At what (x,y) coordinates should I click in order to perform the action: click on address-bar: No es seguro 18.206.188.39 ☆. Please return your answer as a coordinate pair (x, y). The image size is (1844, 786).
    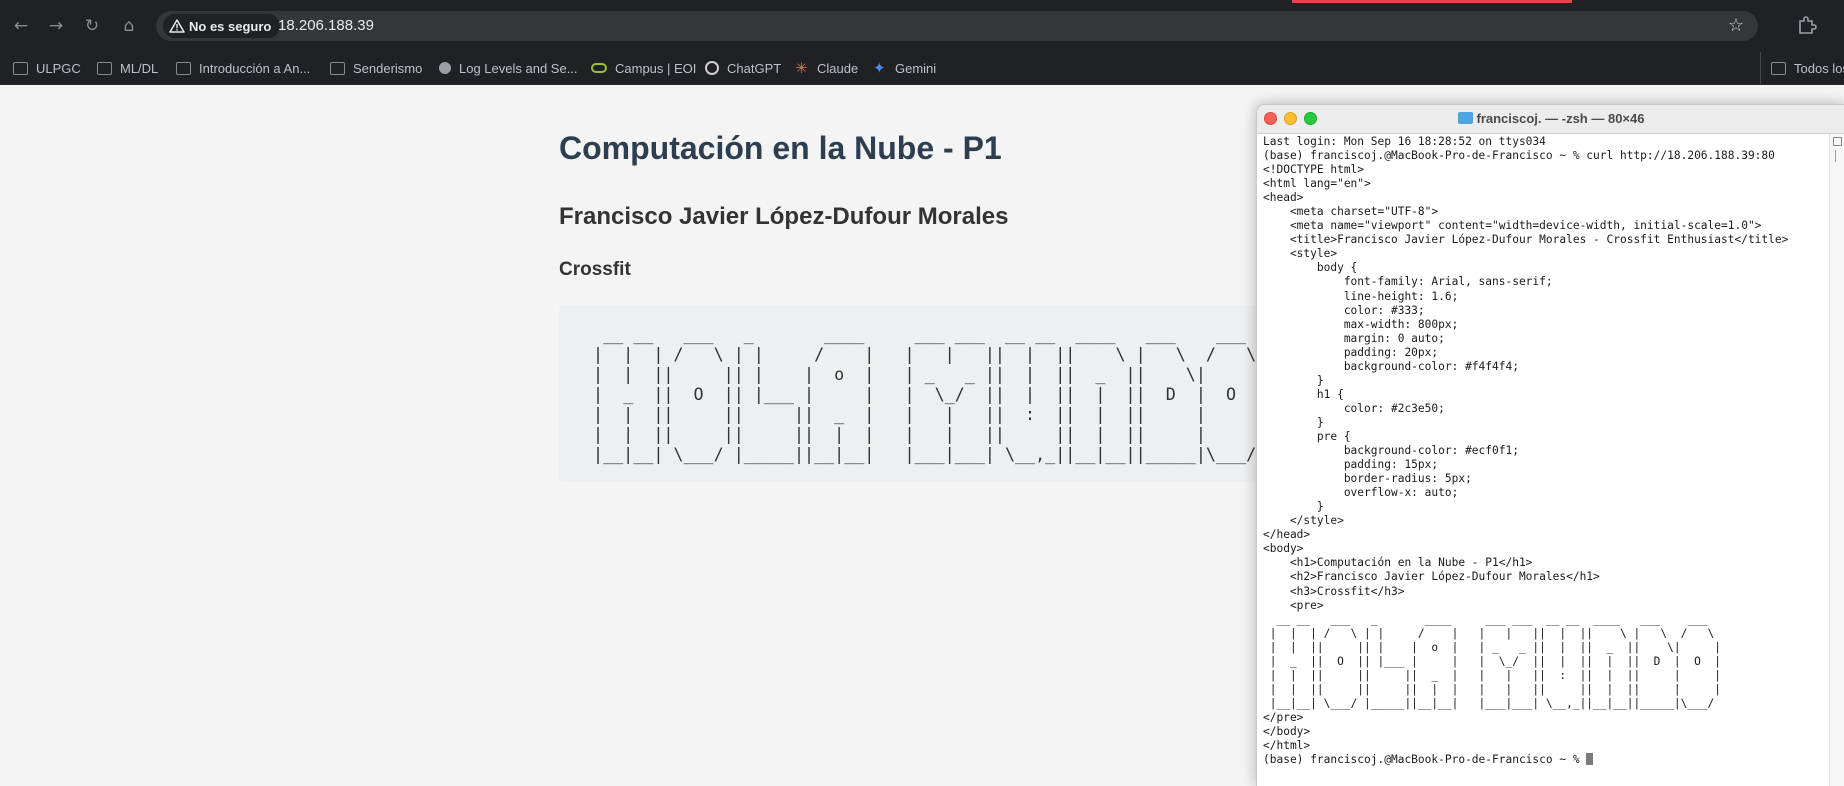
    Looking at the image, I should click on (957, 26).